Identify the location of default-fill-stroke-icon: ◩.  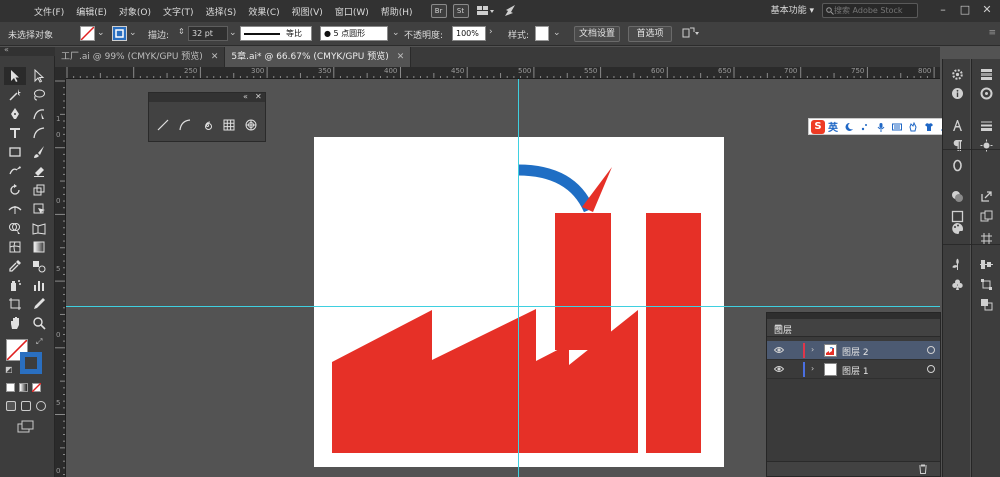
(9, 369).